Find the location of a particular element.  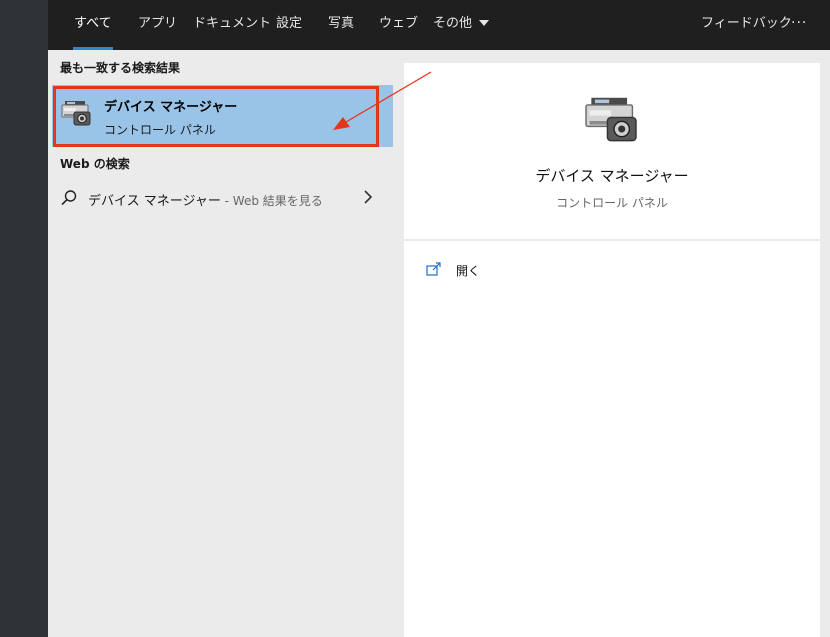

web-search-hint: - Web 結果を見る is located at coordinates (271, 201).